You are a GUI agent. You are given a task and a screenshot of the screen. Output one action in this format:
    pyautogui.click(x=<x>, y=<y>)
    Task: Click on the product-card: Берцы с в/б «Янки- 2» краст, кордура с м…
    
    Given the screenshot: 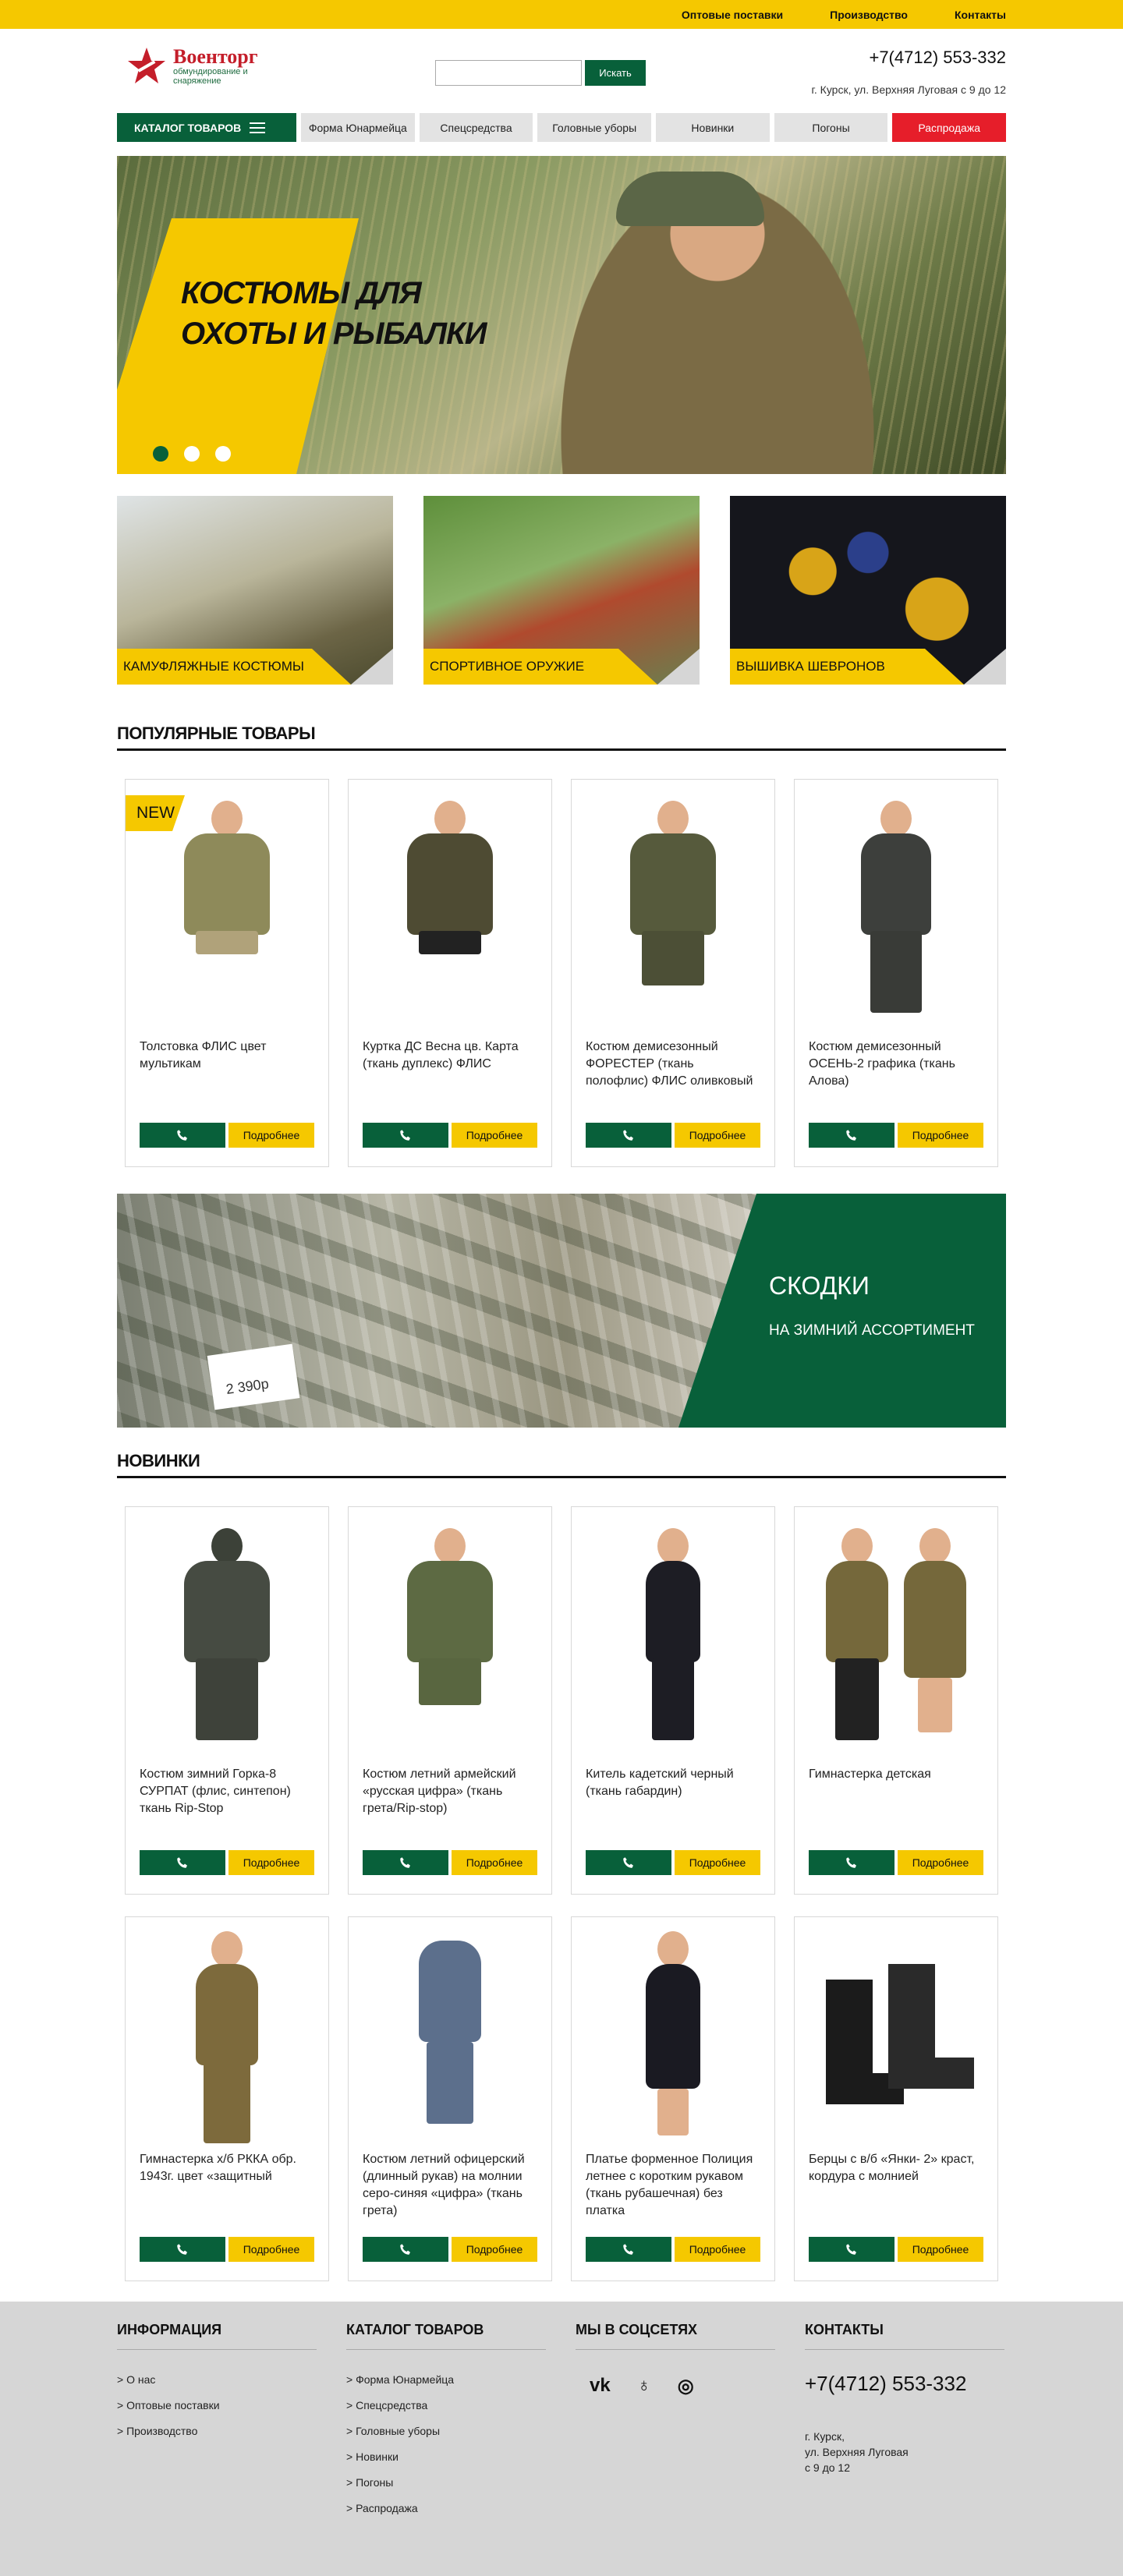 What is the action you would take?
    pyautogui.click(x=896, y=2098)
    